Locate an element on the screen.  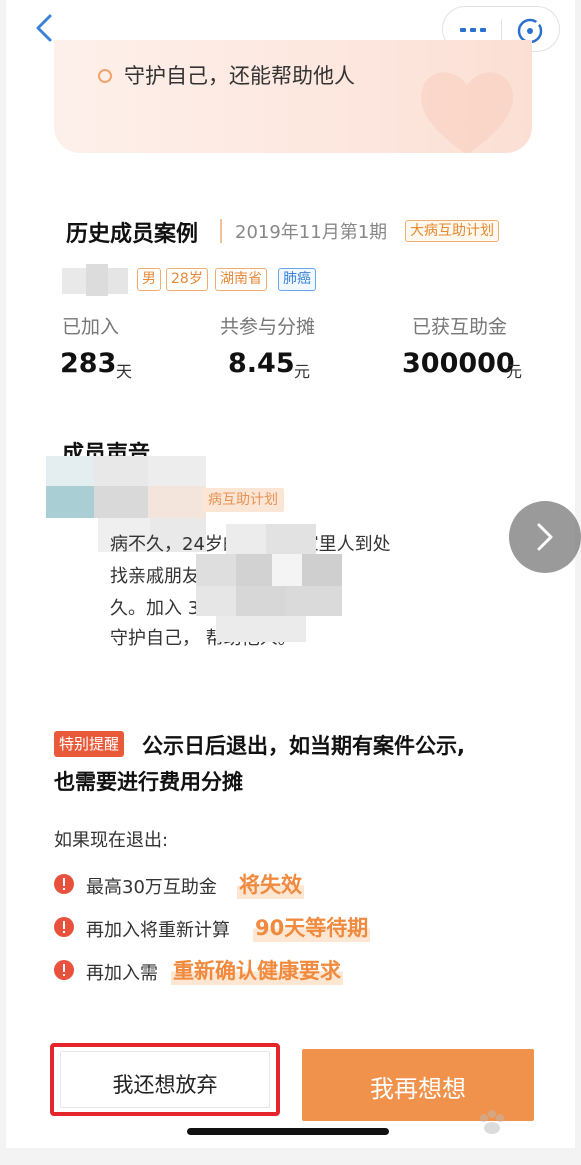
plan-tag: 大病互助计划 is located at coordinates (452, 231).